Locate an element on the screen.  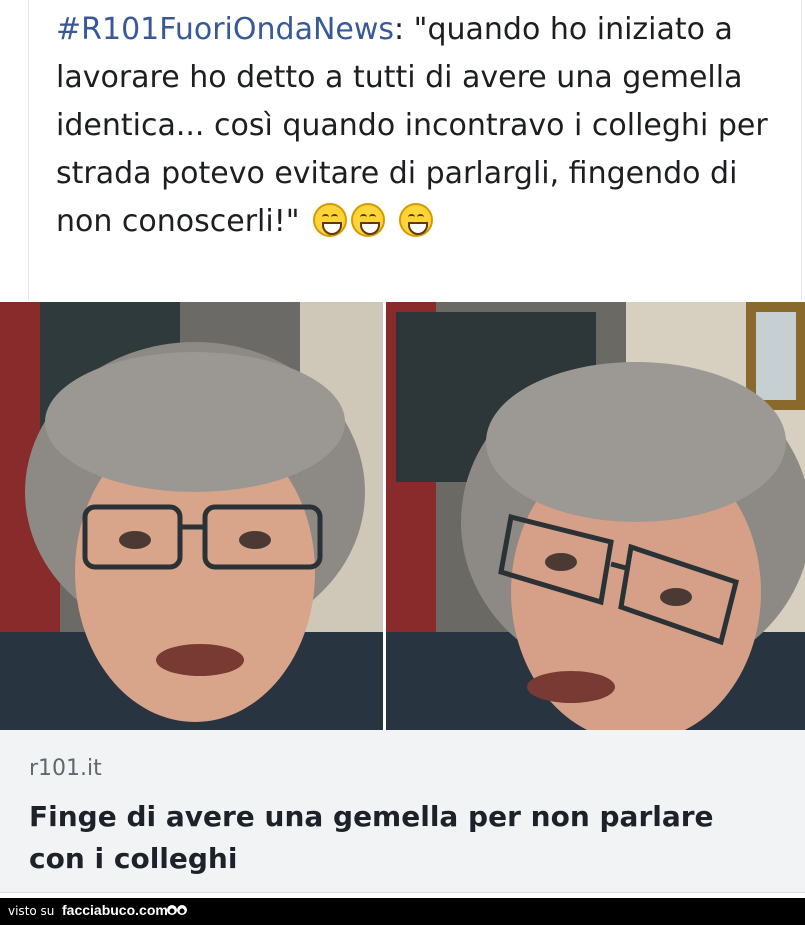
googly-eyes-icon is located at coordinates (177, 913).